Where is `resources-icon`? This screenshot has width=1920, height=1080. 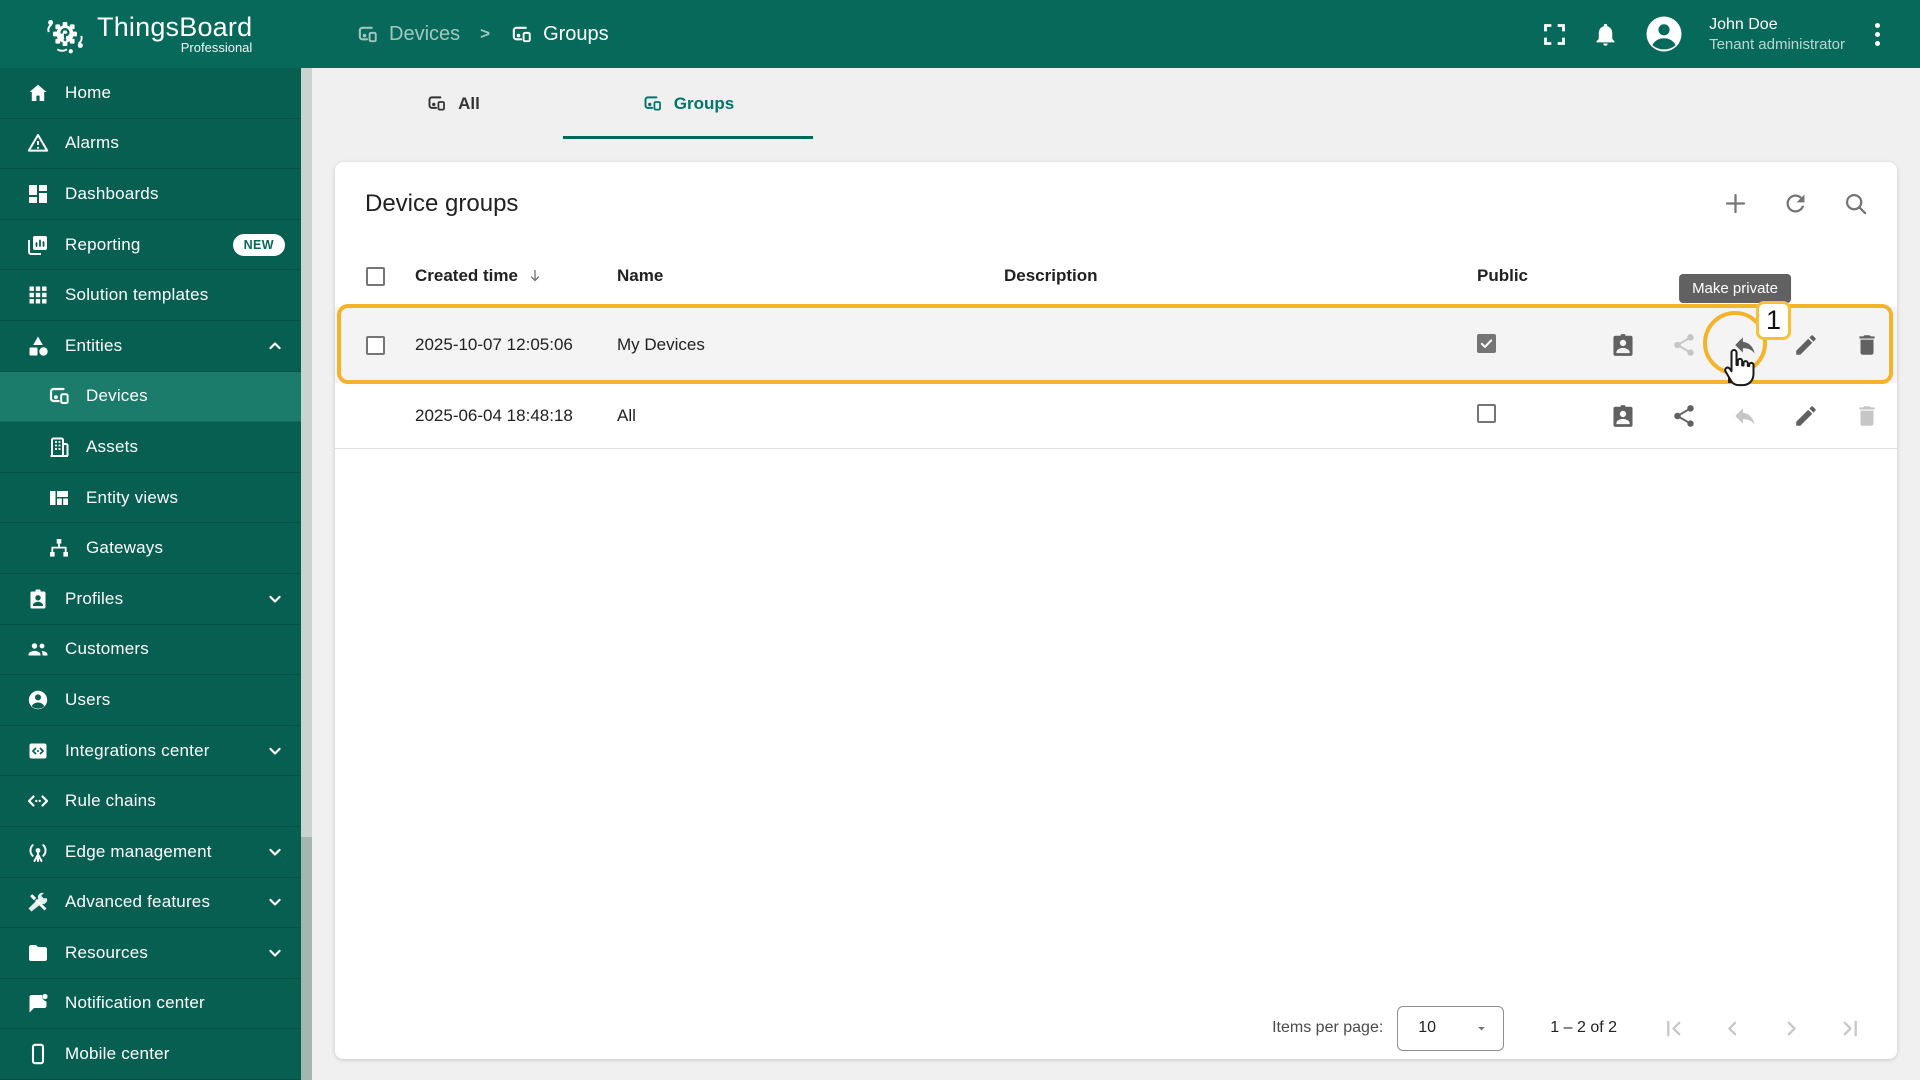 resources-icon is located at coordinates (38, 953).